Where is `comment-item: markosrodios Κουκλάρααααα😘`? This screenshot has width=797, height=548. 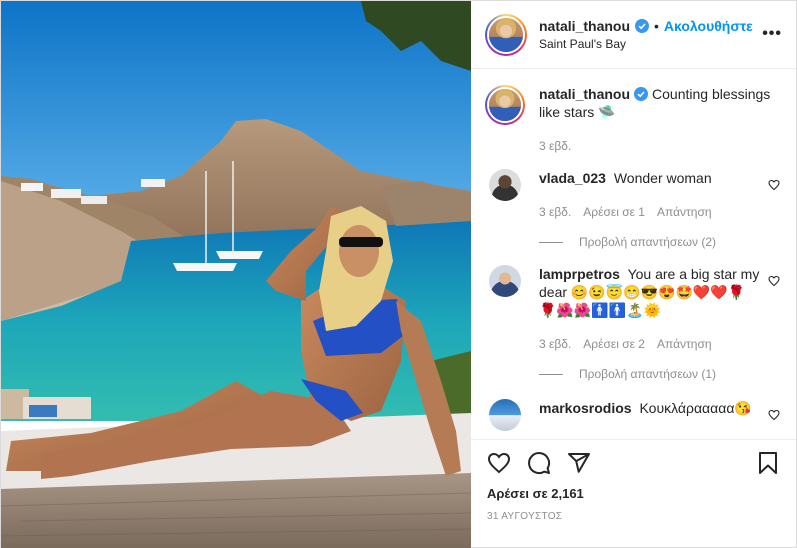 comment-item: markosrodios Κουκλάρααααα😘 is located at coordinates (632, 415).